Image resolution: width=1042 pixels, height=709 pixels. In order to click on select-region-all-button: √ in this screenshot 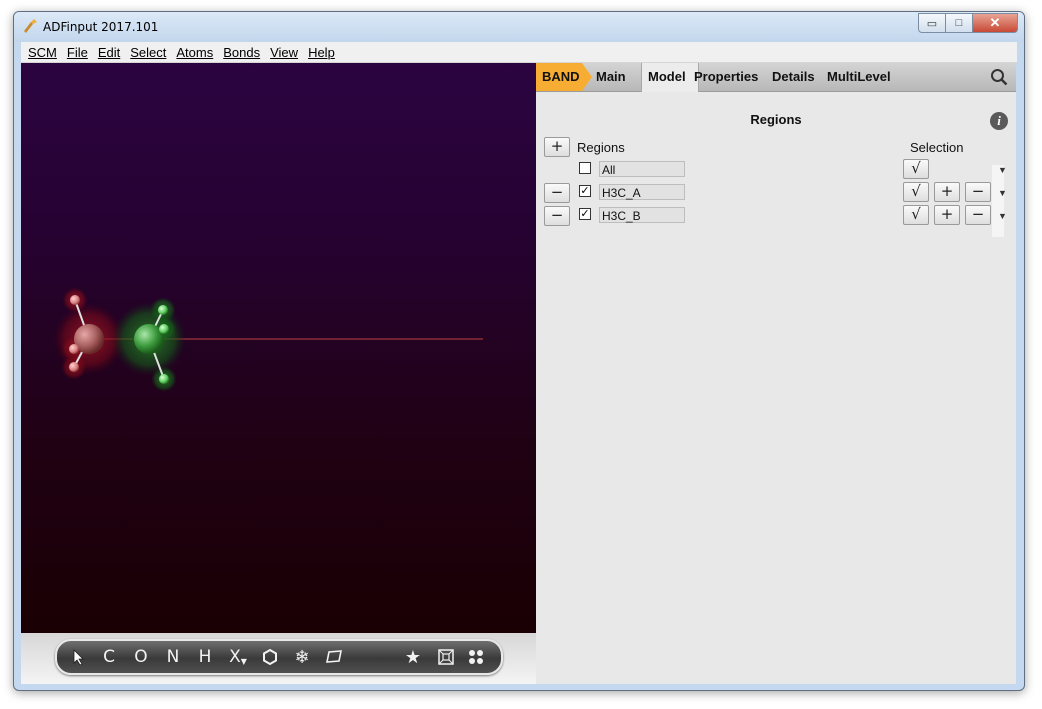, I will do `click(916, 169)`.